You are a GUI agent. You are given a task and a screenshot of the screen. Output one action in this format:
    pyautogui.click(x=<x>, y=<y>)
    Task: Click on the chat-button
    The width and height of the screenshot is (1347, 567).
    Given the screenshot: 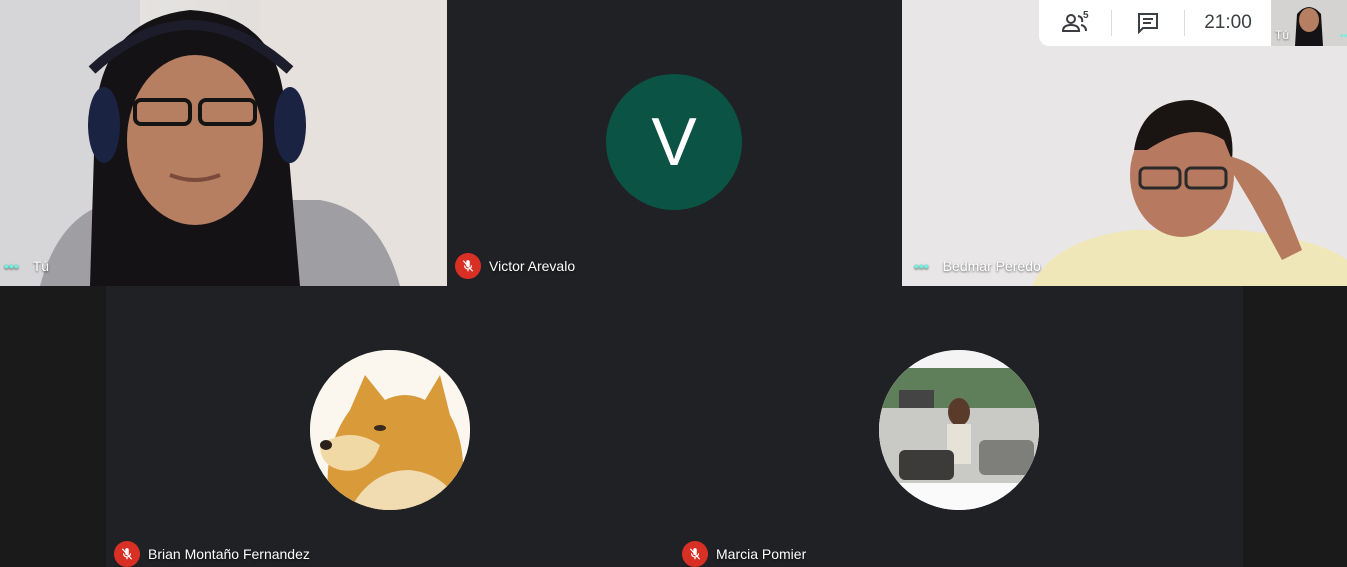 What is the action you would take?
    pyautogui.click(x=1148, y=23)
    